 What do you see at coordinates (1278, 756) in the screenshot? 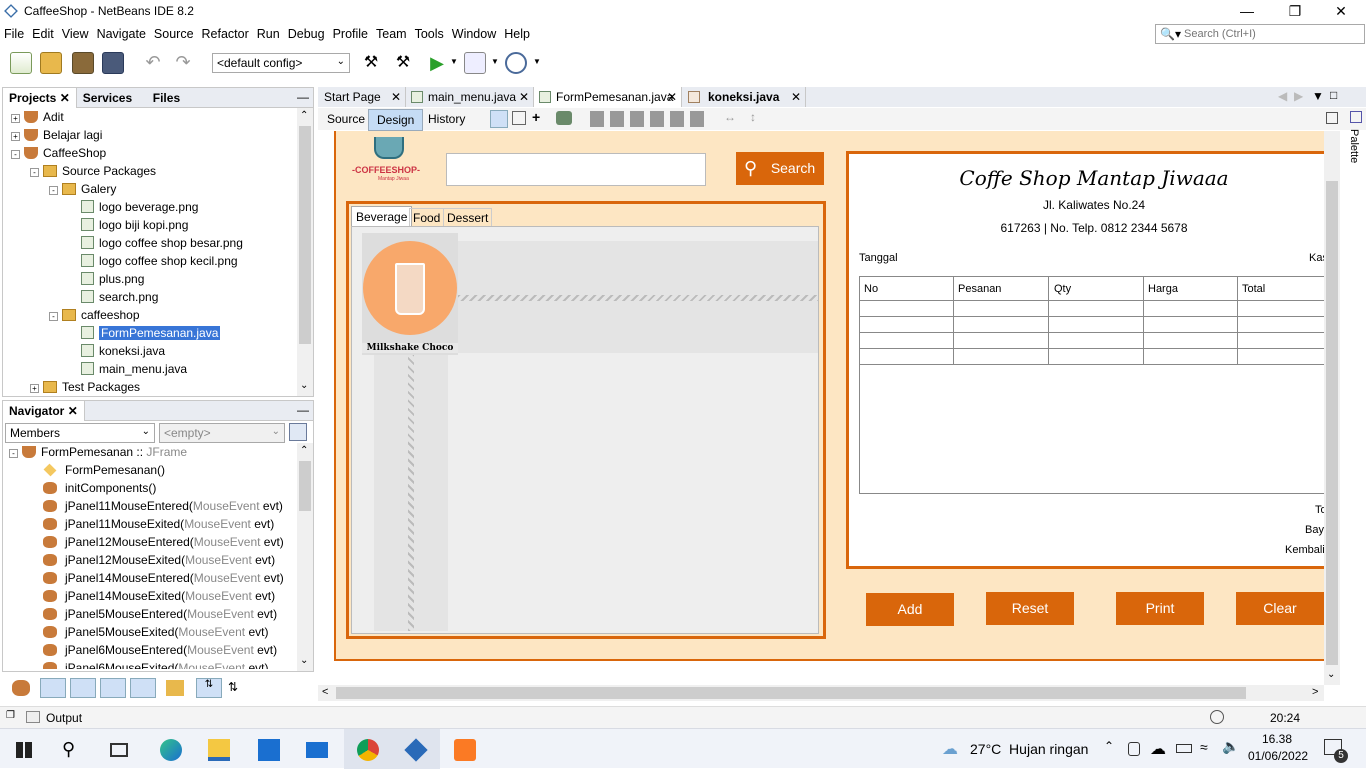
I see `clock-date: 01/06/2022` at bounding box center [1278, 756].